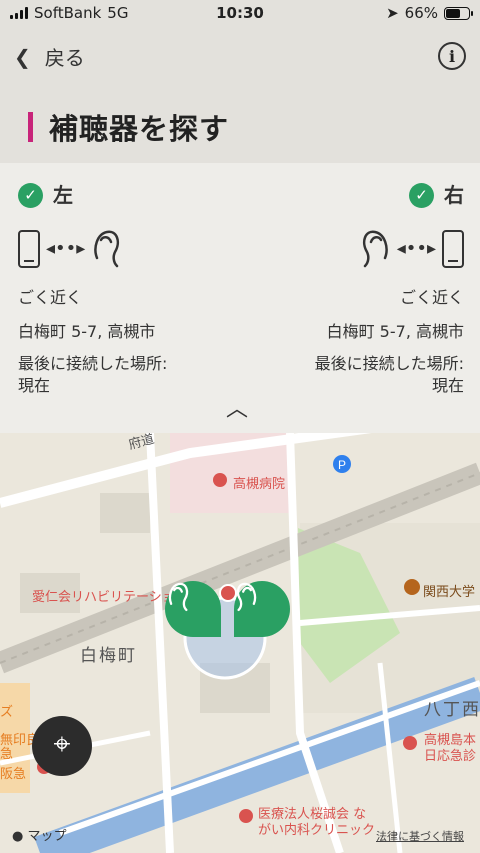 This screenshot has width=480, height=853. I want to click on right-label: 右, so click(454, 195).